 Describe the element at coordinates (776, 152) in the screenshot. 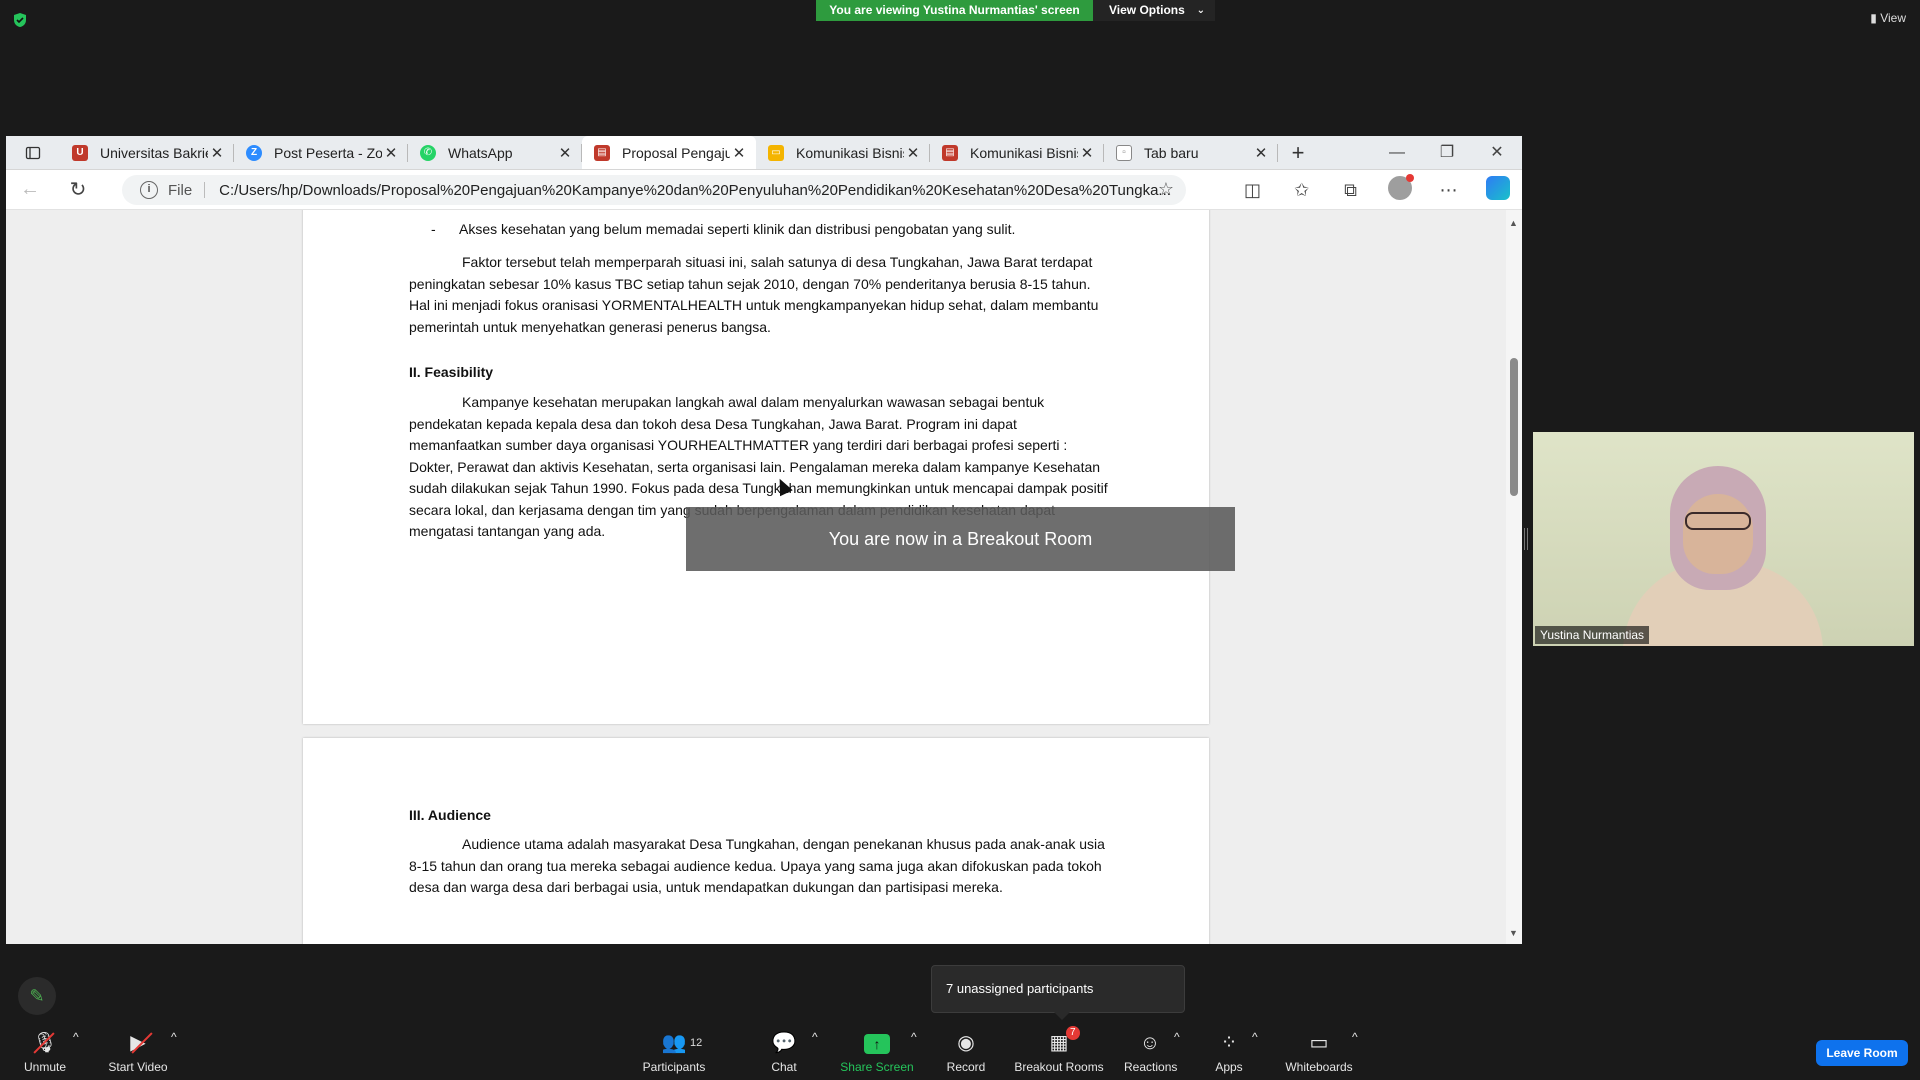

I see `slides-icon: ▭` at that location.